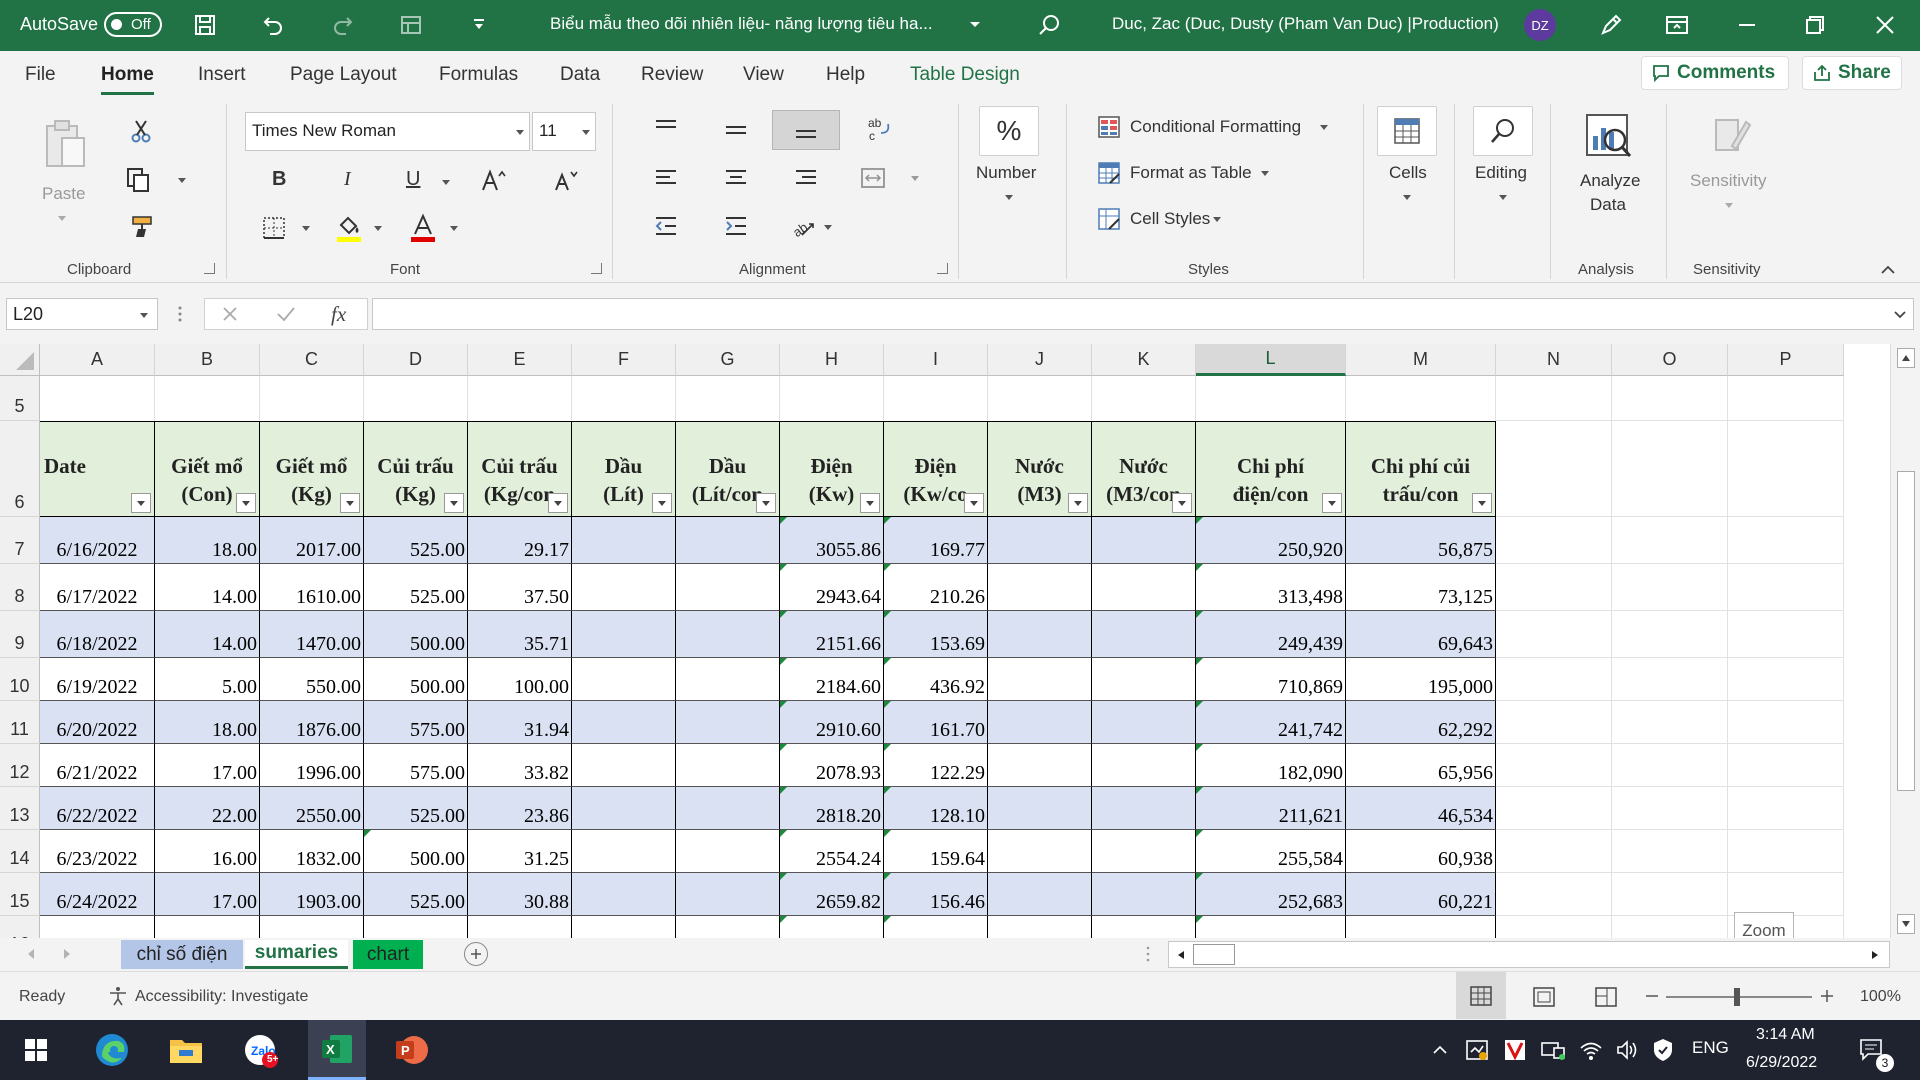 The image size is (1920, 1080). Describe the element at coordinates (763, 75) in the screenshot. I see `tab-view: View` at that location.